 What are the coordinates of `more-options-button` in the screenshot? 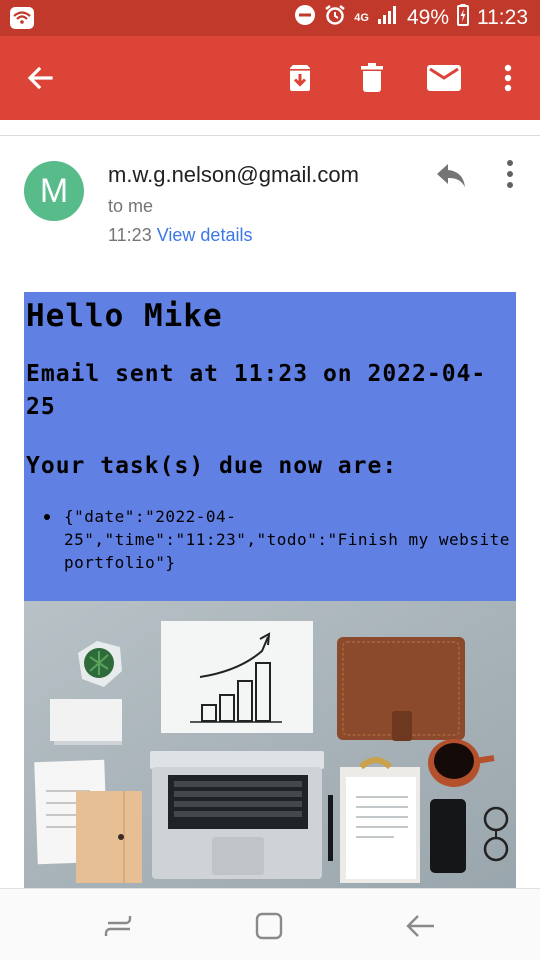 It's located at (508, 78).